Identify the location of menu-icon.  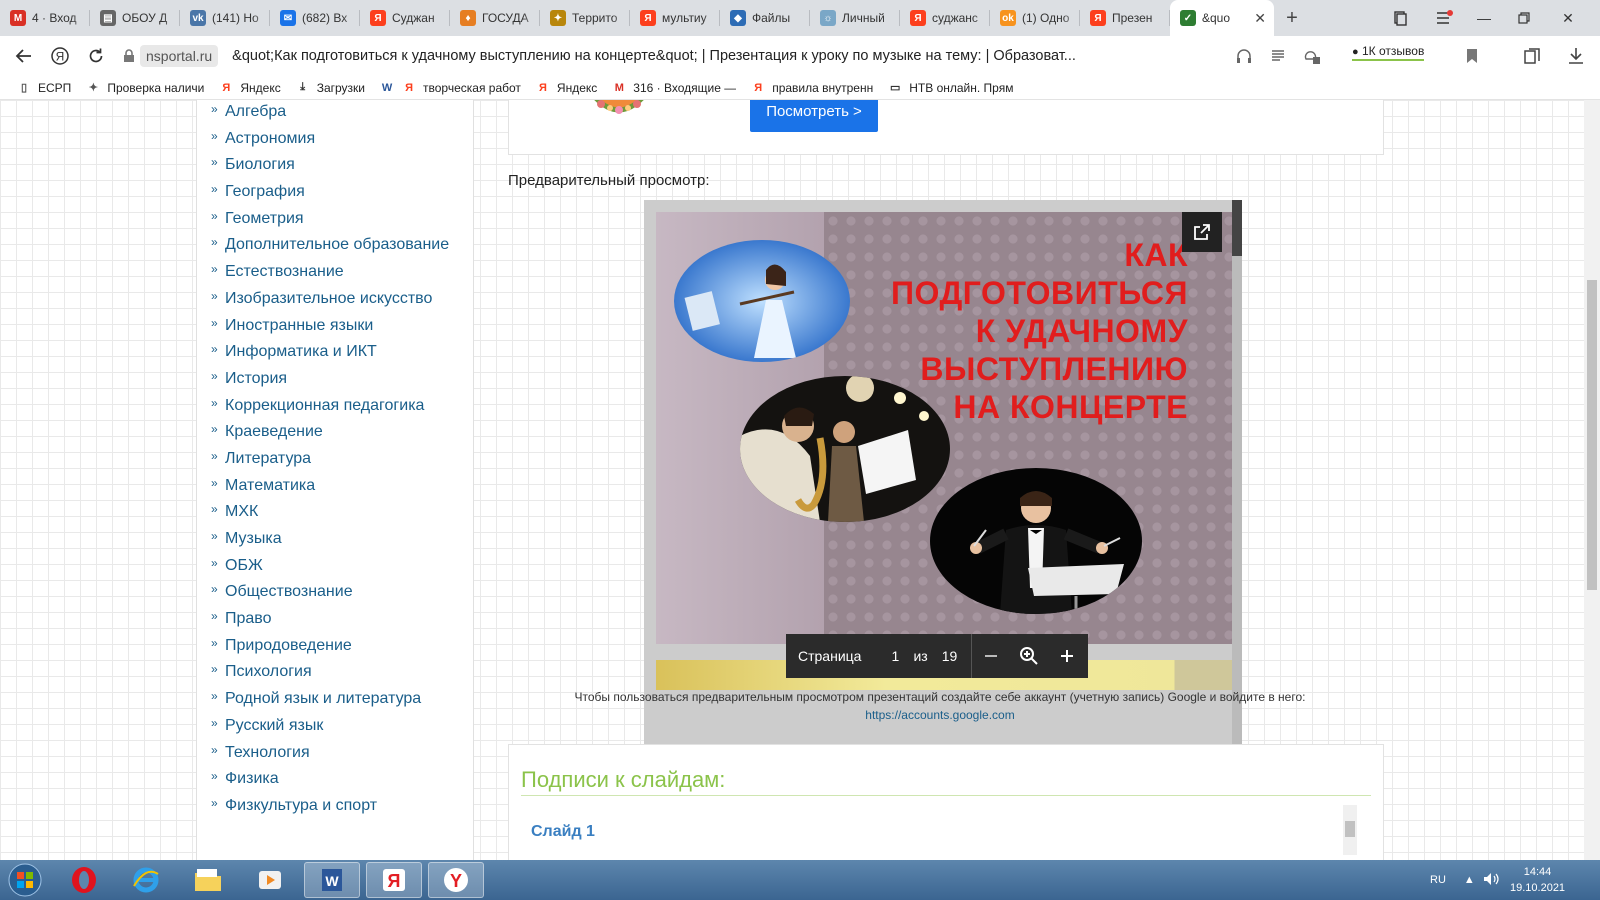
(1444, 18).